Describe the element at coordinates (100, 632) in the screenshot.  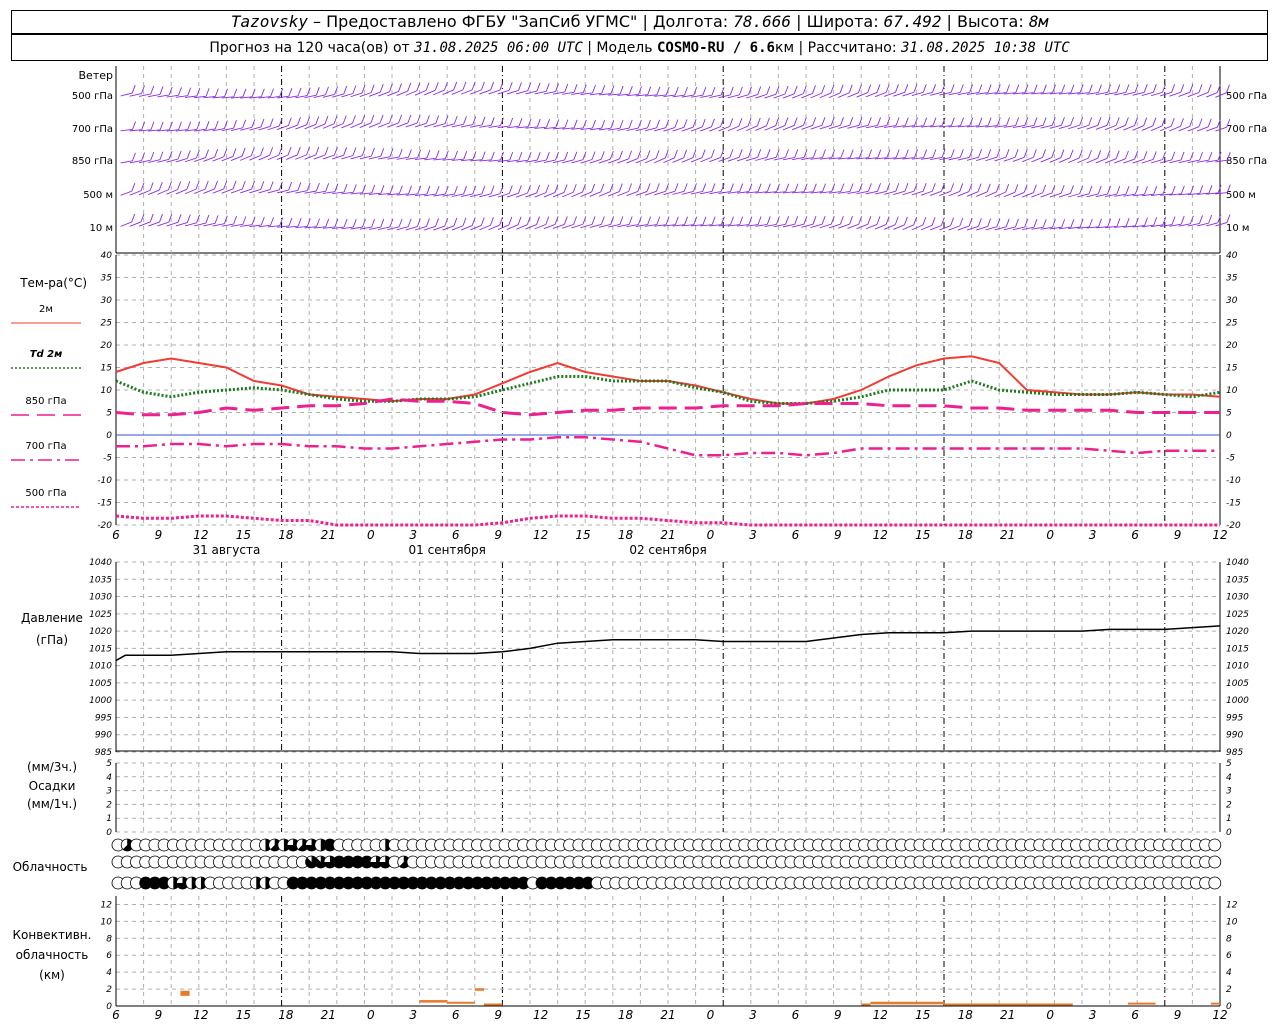
I see `pressure-tick-label: 1020` at that location.